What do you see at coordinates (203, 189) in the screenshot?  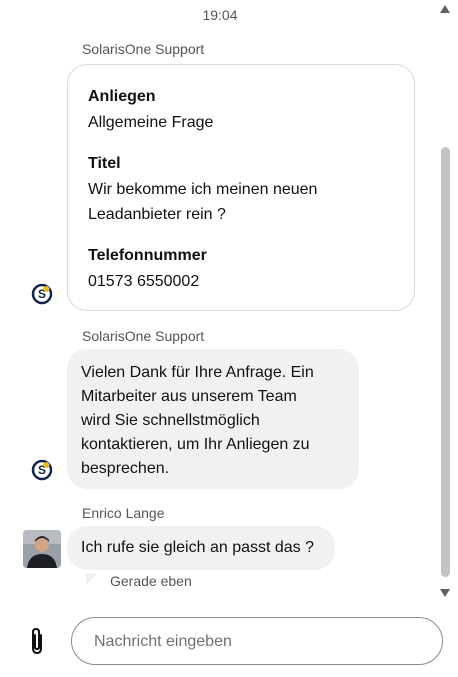 I see `card-value-titel-line1: Wir bekomme ich meinen neuen` at bounding box center [203, 189].